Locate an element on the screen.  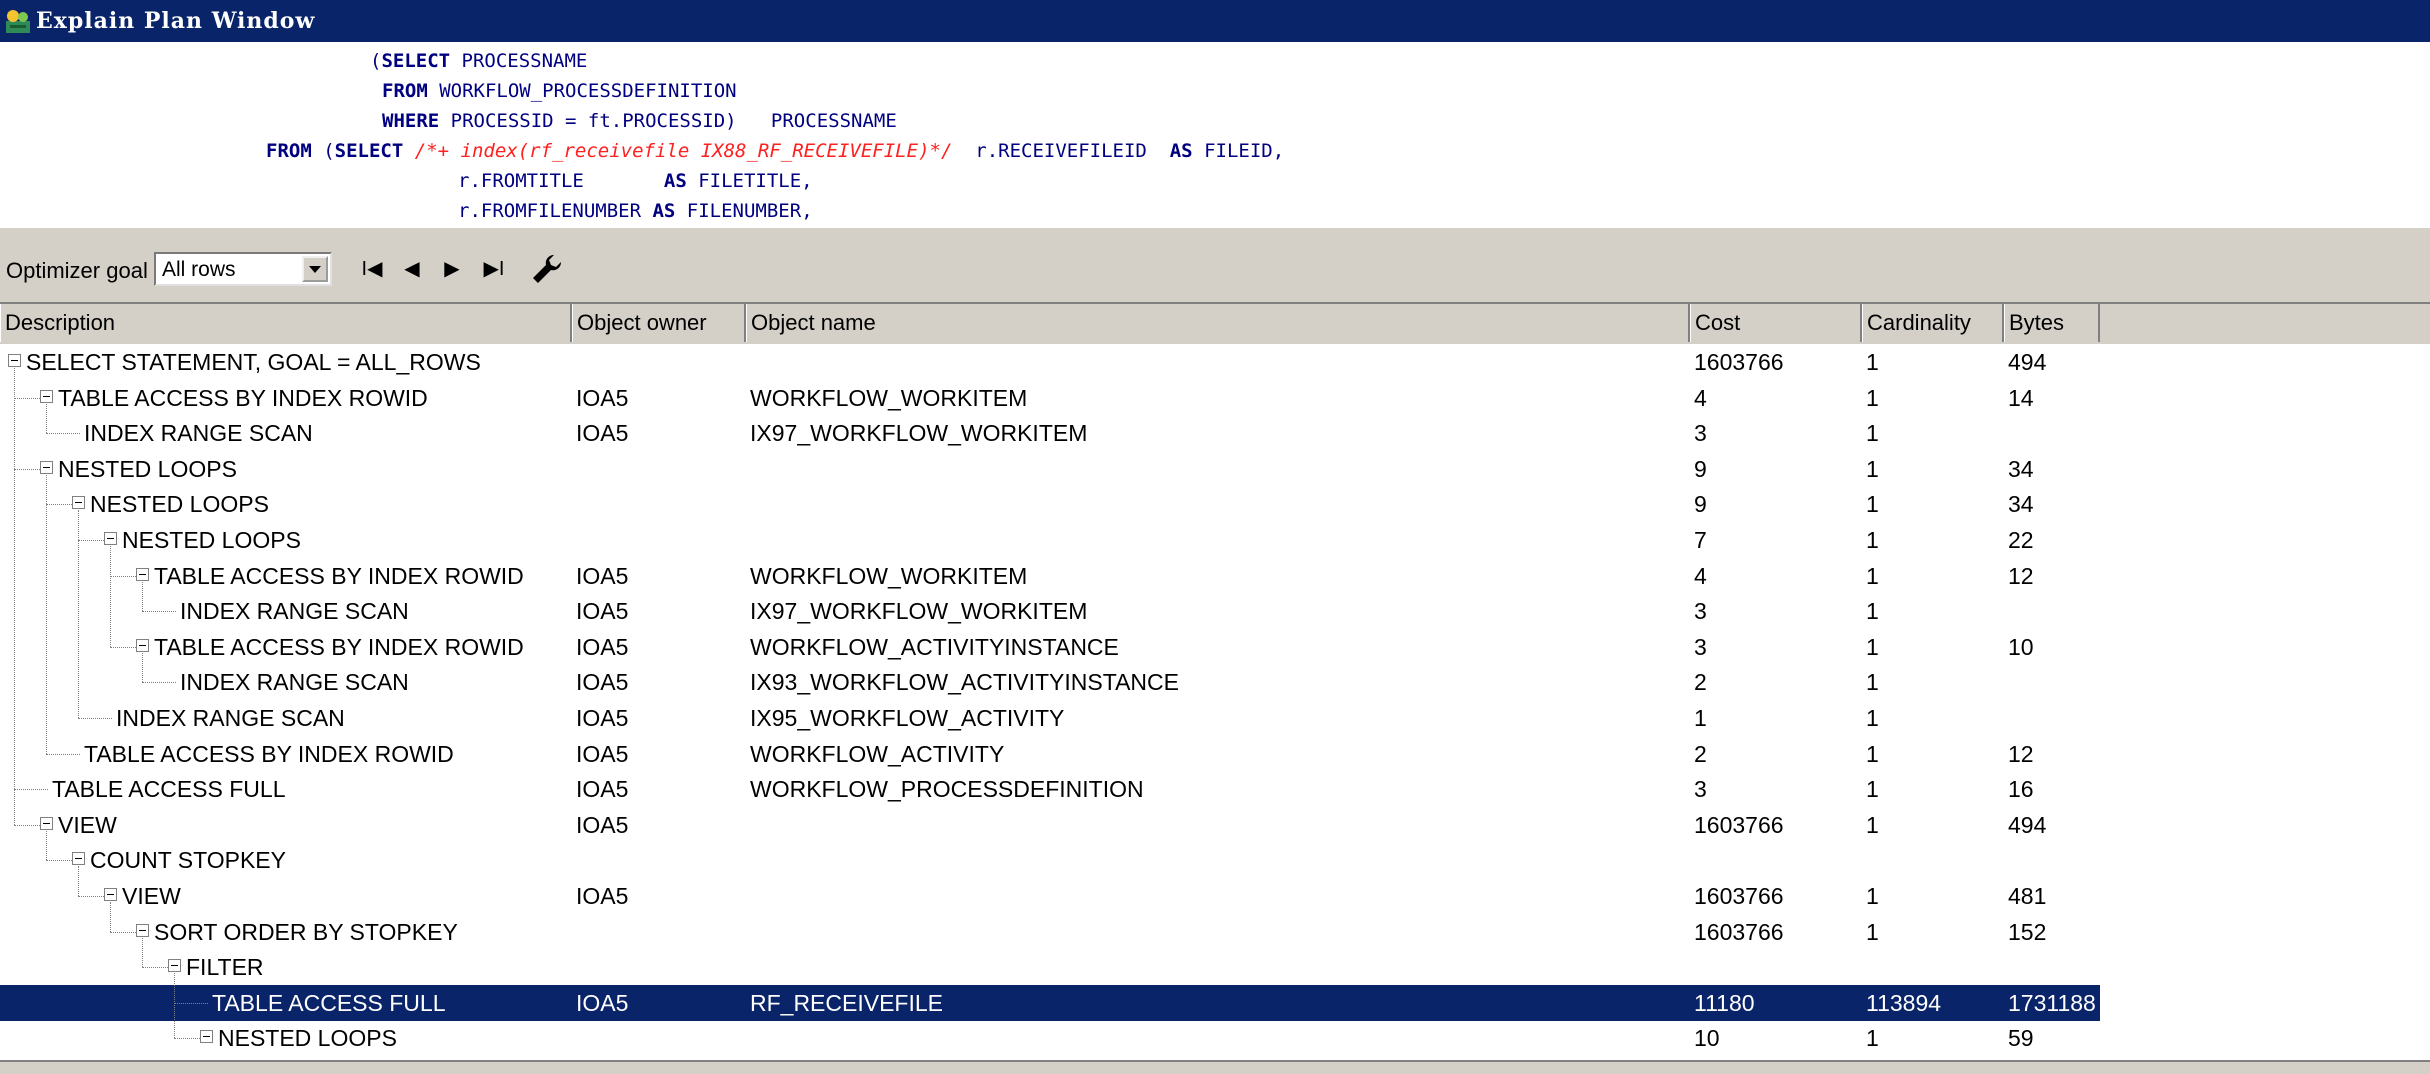
title-bar: Explain Plan Window is located at coordinates (1215, 21).